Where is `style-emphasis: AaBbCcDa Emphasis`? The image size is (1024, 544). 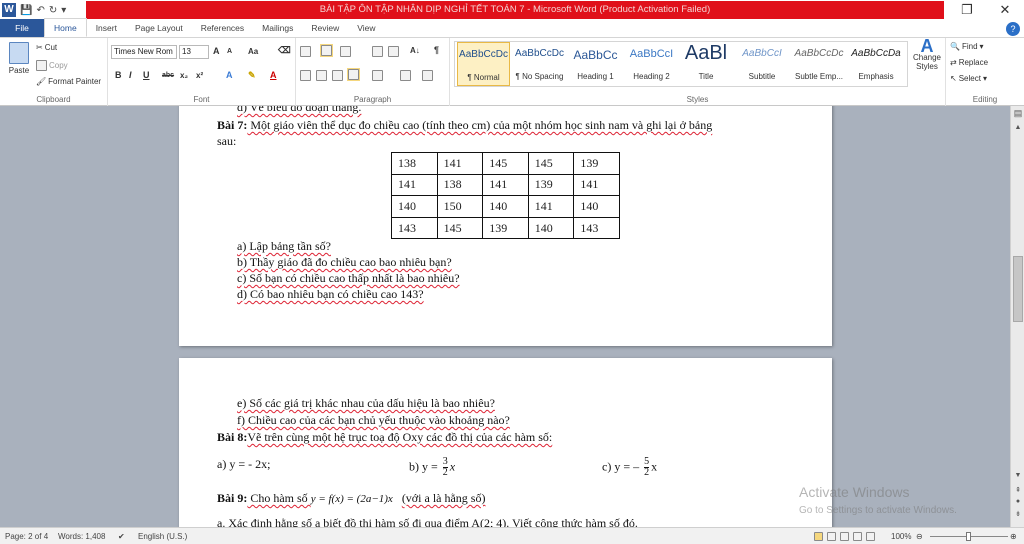 style-emphasis: AaBbCcDa Emphasis is located at coordinates (876, 64).